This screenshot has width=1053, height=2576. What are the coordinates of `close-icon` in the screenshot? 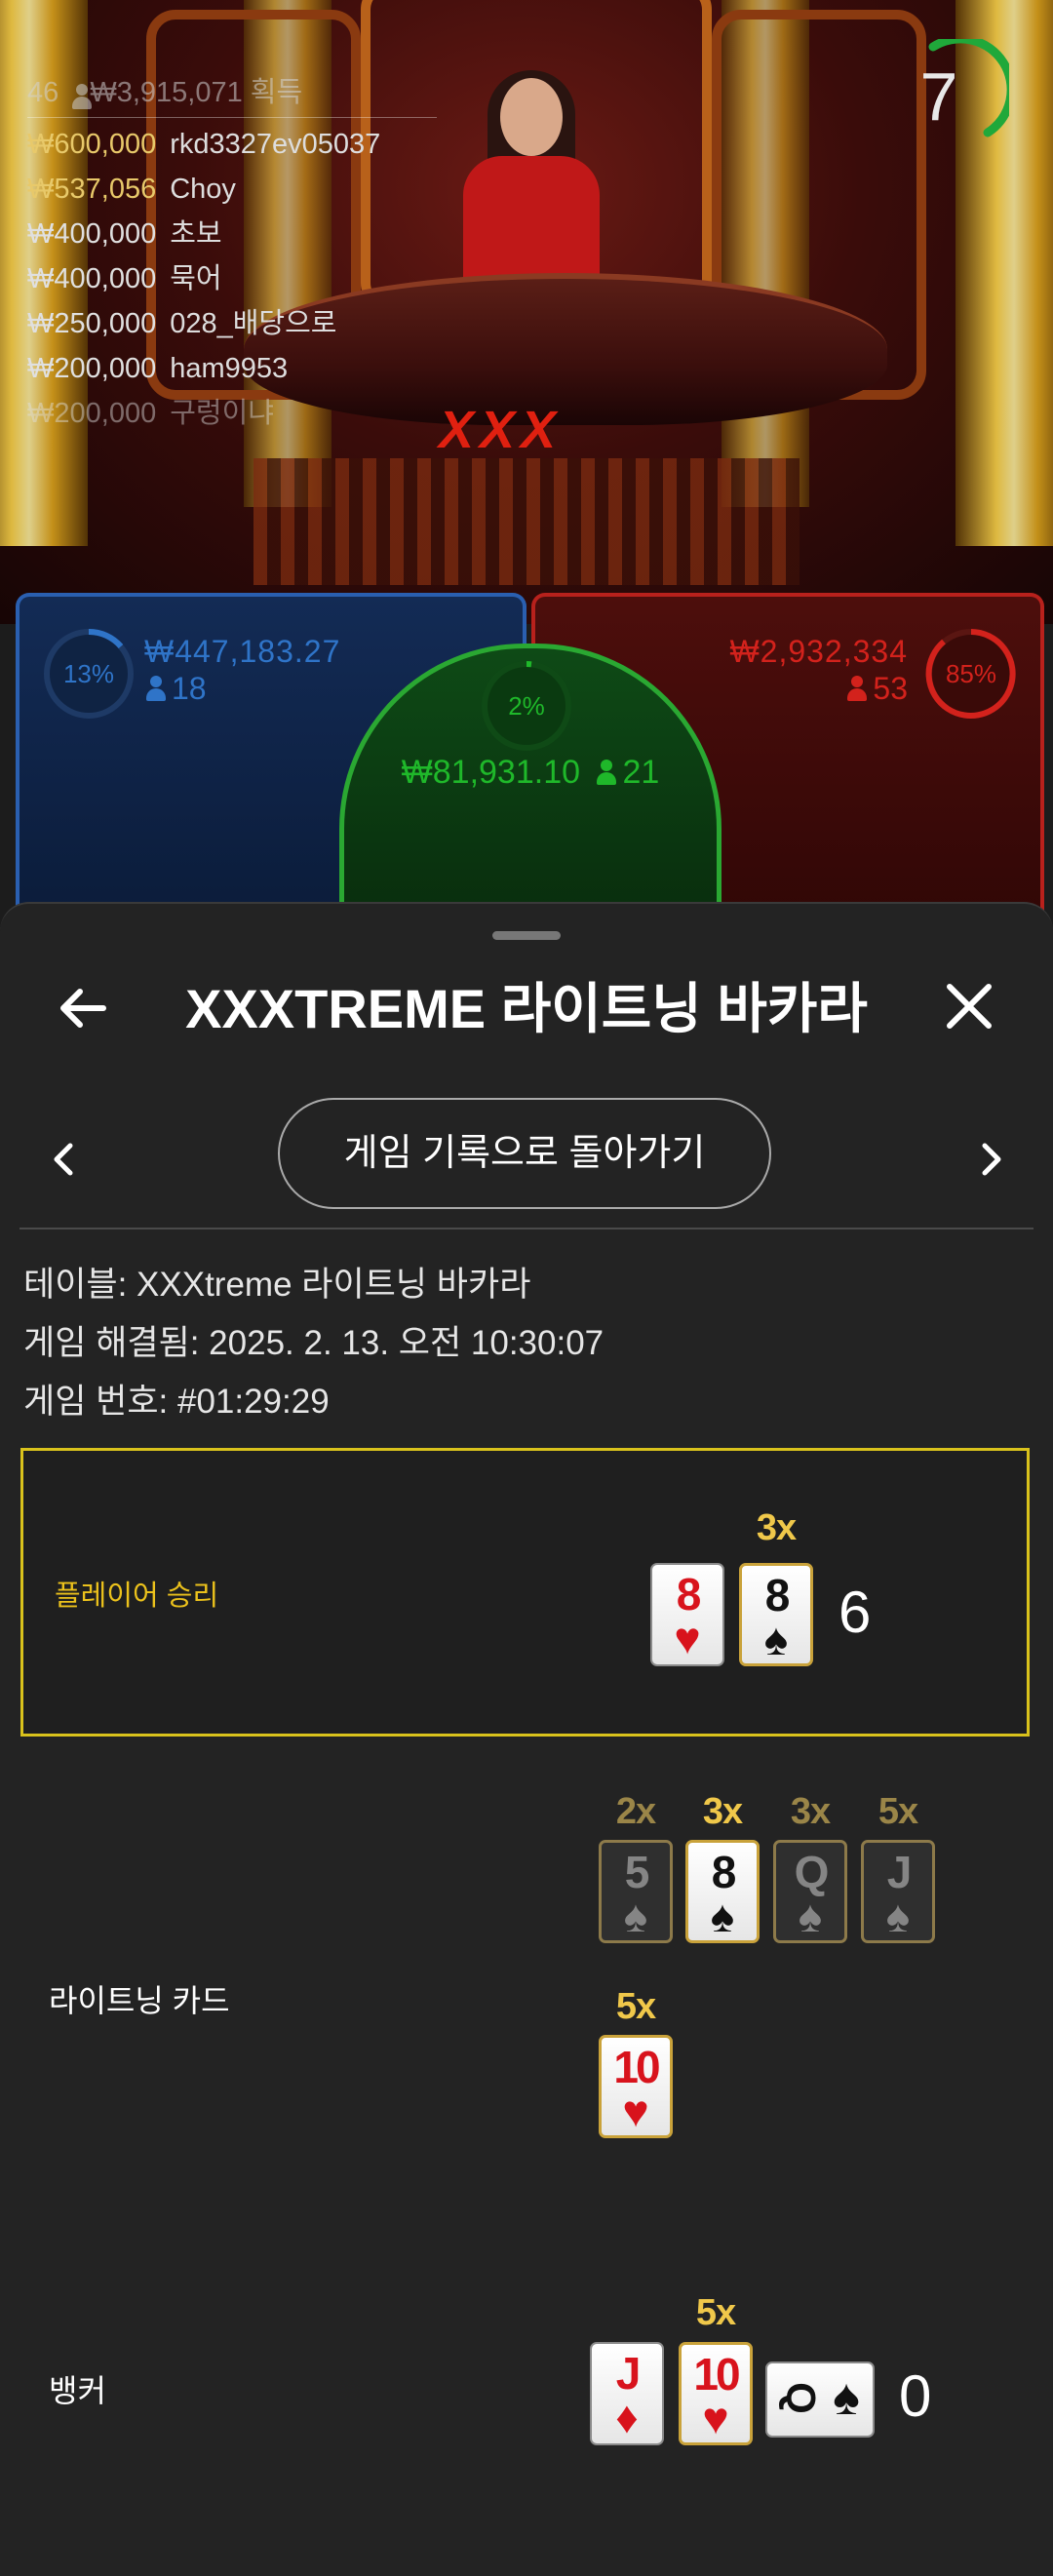 It's located at (969, 1006).